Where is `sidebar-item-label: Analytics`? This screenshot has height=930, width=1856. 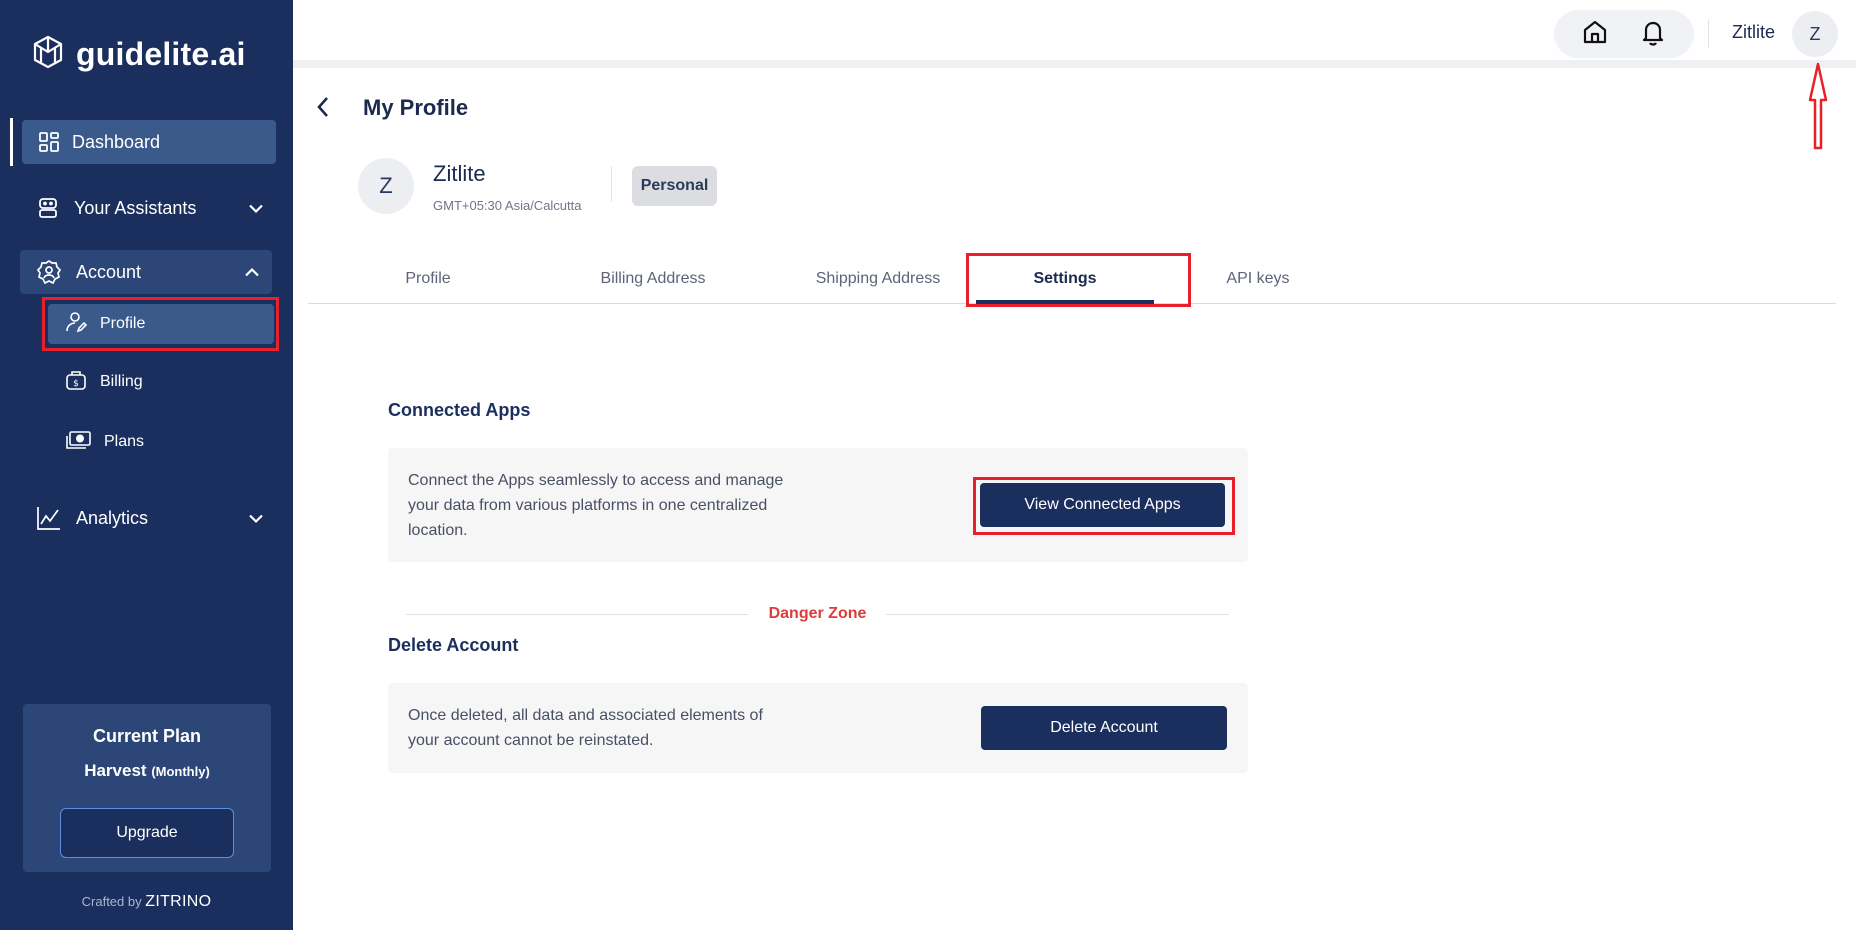
sidebar-item-label: Analytics is located at coordinates (112, 517).